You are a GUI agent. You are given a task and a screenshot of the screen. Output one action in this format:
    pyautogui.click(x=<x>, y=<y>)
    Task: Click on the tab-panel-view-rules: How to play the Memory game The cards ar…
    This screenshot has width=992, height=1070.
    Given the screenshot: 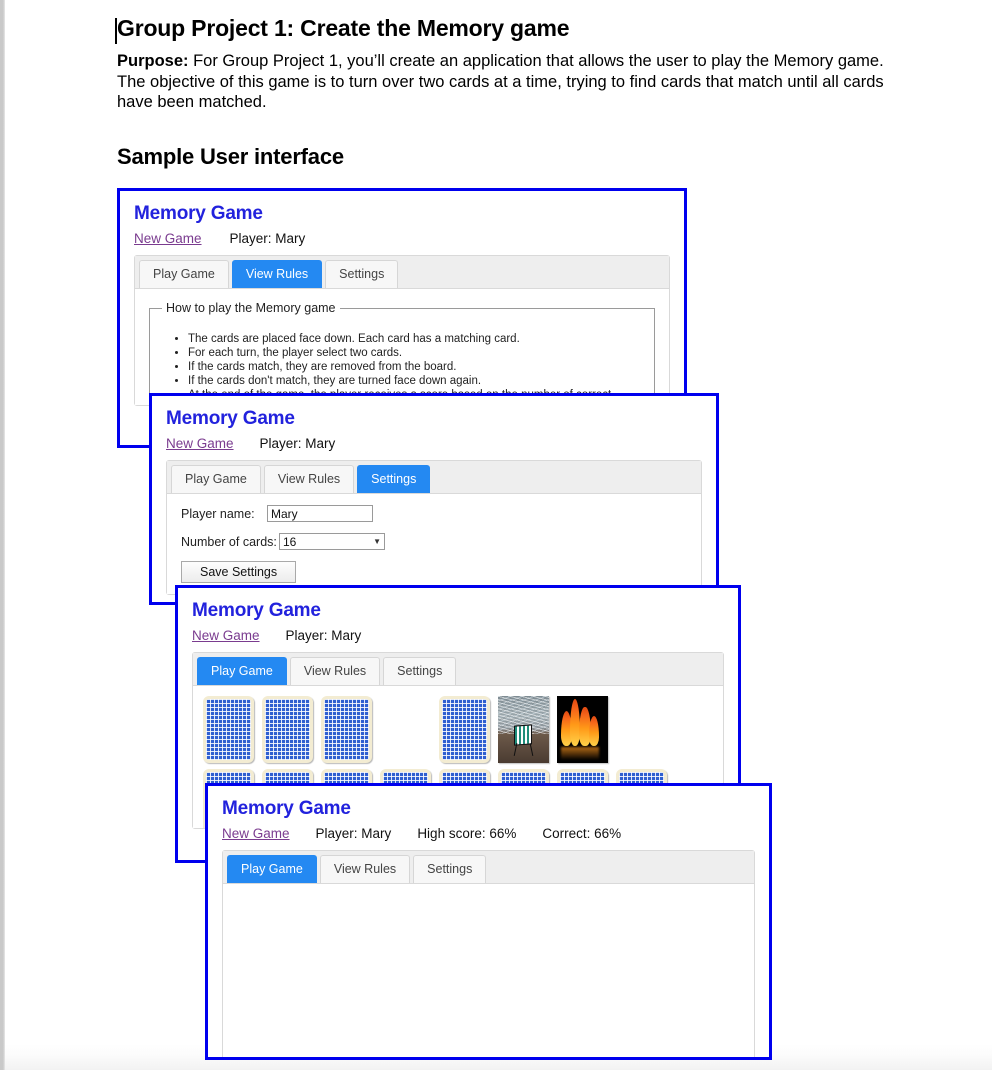 What is the action you would take?
    pyautogui.click(x=402, y=349)
    